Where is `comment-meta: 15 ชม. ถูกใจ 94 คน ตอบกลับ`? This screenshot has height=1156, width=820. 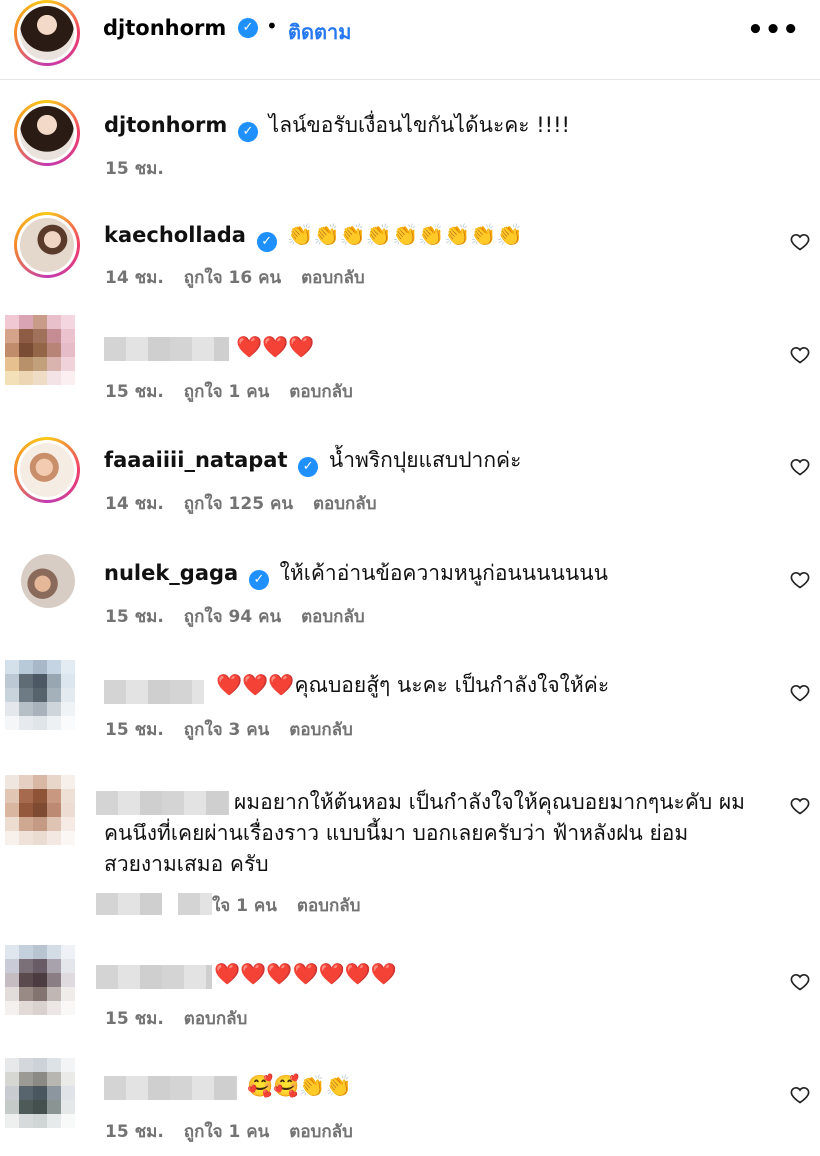 comment-meta: 15 ชม. ถูกใจ 94 คน ตอบกลับ is located at coordinates (245, 616).